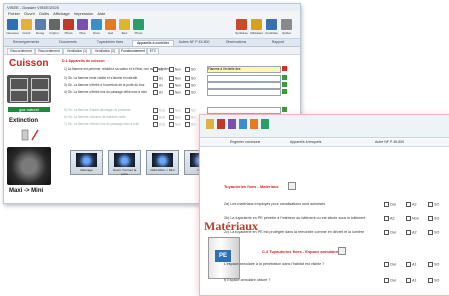 The height and width of the screenshot is (296, 449). I want to click on tab-1: Documents, so click(68, 42).